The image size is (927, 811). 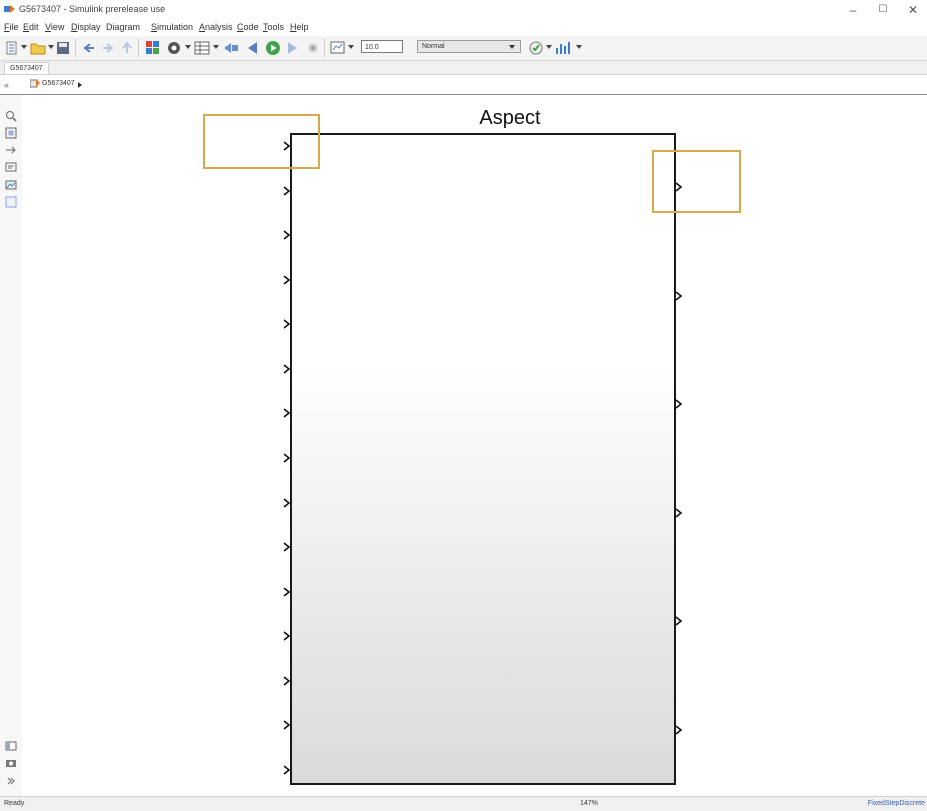 What do you see at coordinates (382, 46) in the screenshot?
I see `stop-time-input: 10.0` at bounding box center [382, 46].